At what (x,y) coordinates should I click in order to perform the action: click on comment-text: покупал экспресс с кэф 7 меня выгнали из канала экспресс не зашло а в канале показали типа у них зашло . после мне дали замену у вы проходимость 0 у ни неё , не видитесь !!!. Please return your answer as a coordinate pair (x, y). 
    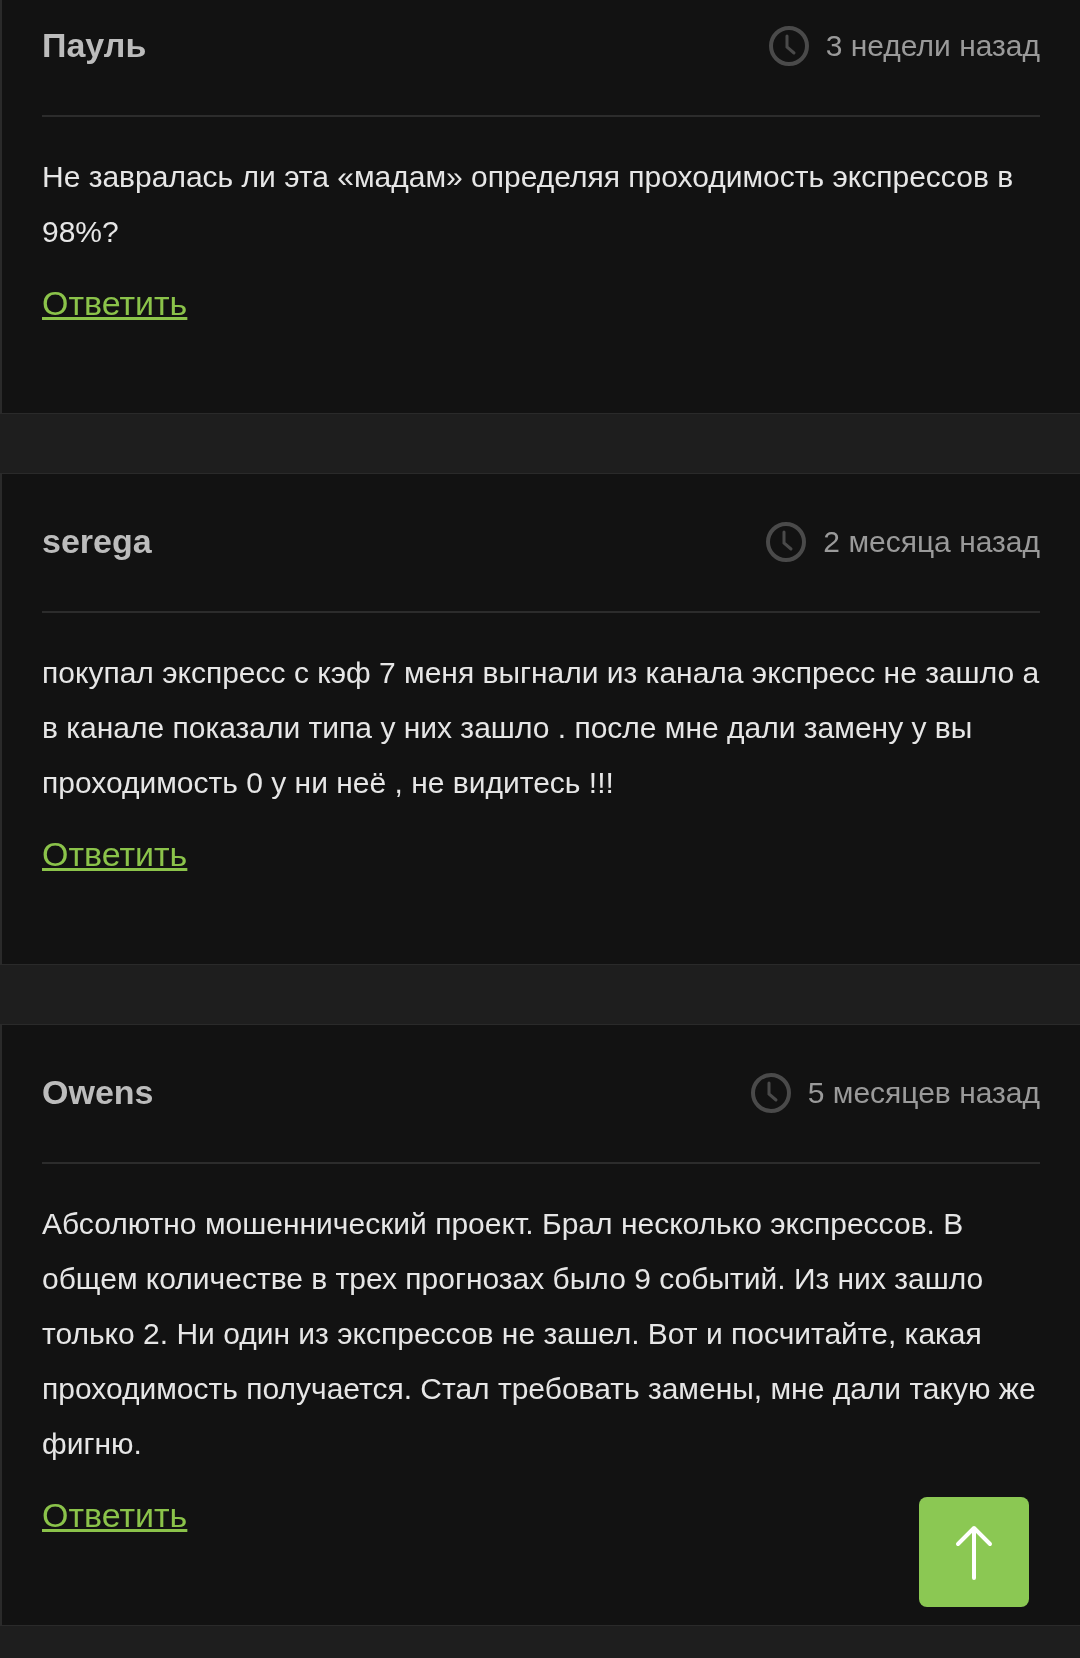
    Looking at the image, I should click on (541, 728).